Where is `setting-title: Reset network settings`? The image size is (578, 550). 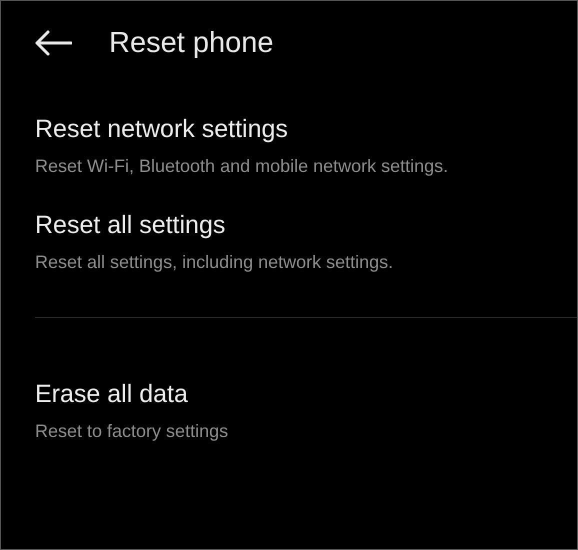 setting-title: Reset network settings is located at coordinates (306, 129).